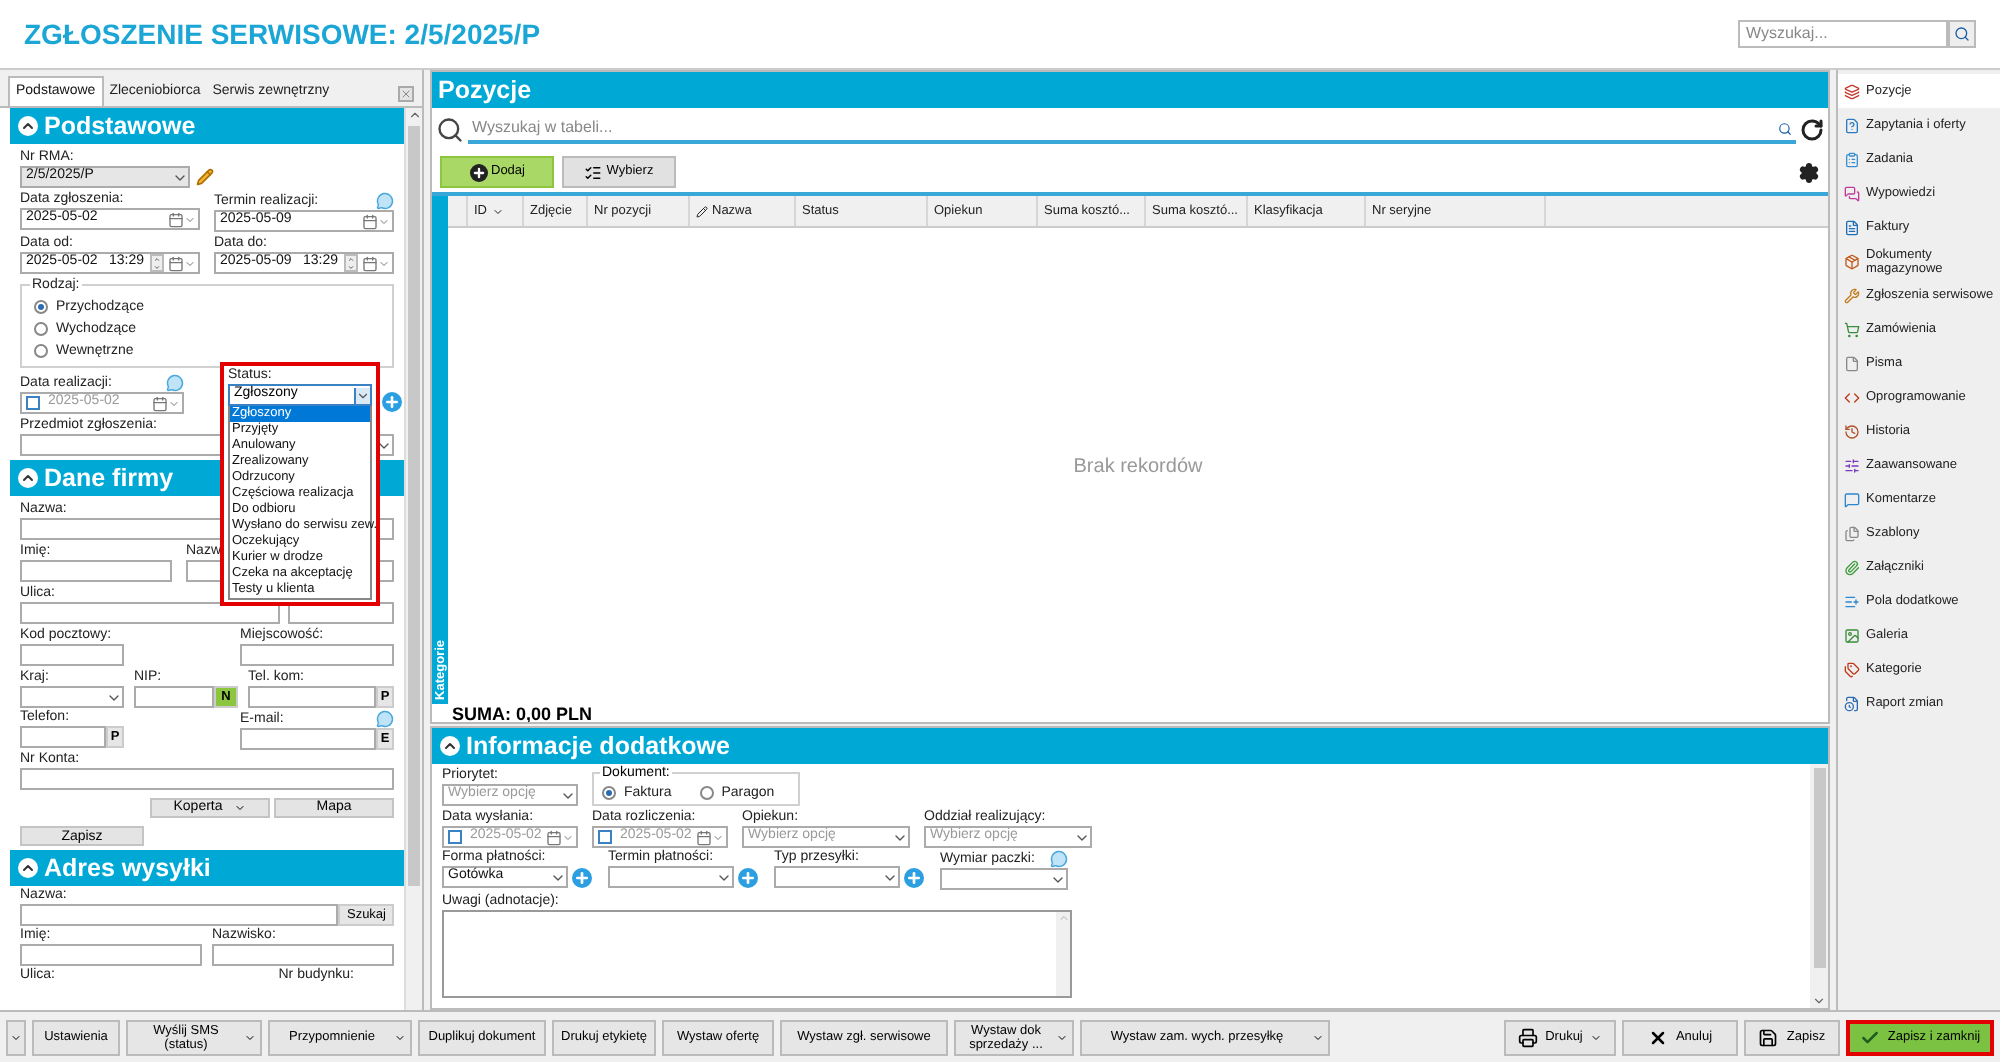 The image size is (2000, 1062). What do you see at coordinates (598, 746) in the screenshot?
I see `section-title: Informacje dodatkowe` at bounding box center [598, 746].